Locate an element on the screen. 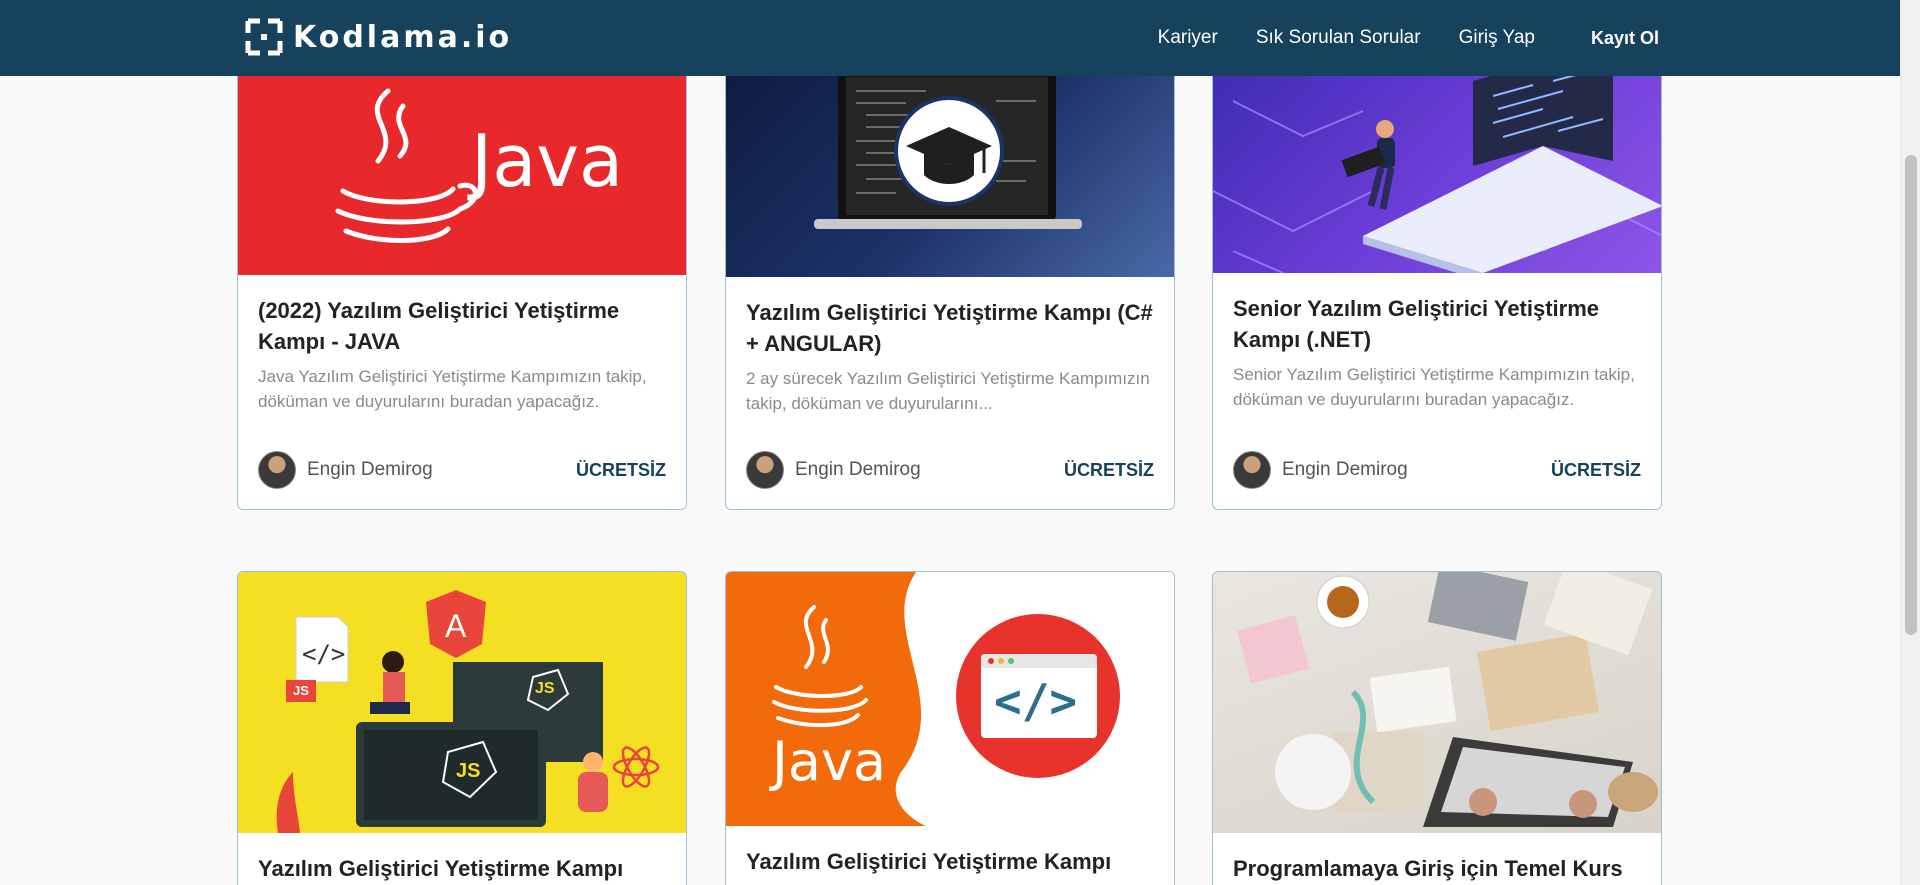 This screenshot has height=885, width=1920. nav-link-login: Giriş Yap is located at coordinates (1497, 38).